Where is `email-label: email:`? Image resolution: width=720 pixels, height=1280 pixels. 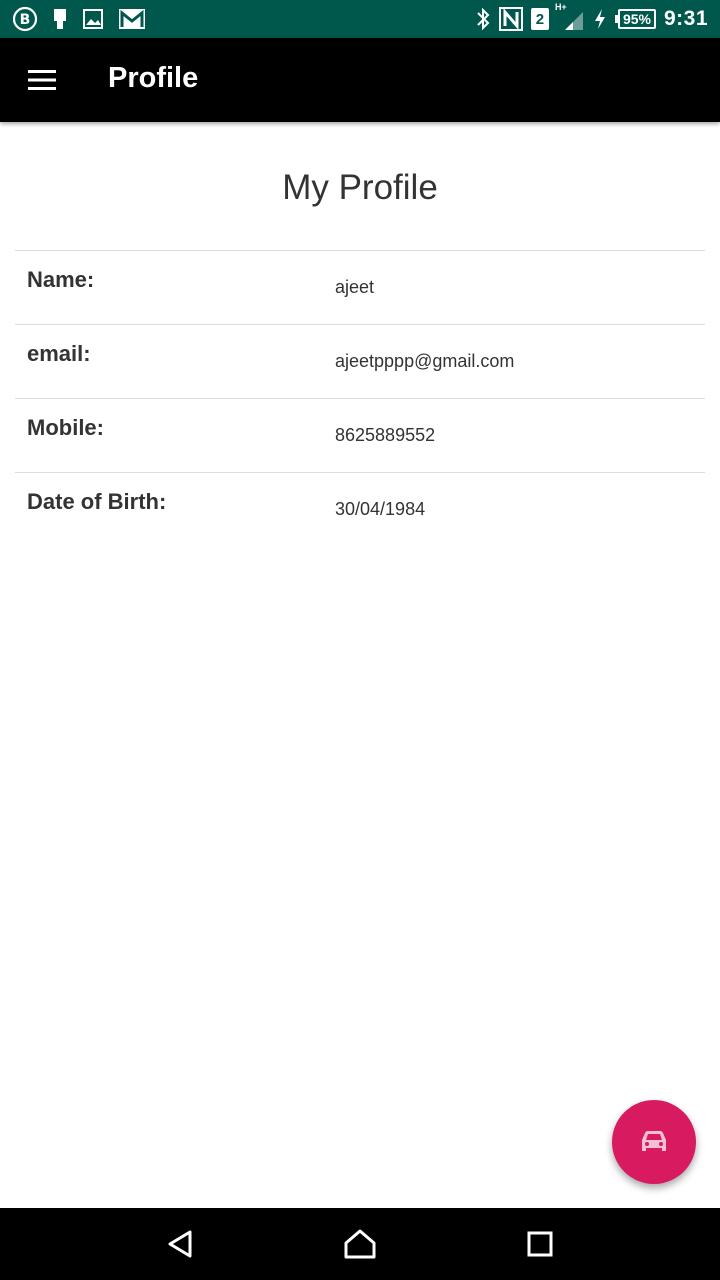 email-label: email: is located at coordinates (59, 353).